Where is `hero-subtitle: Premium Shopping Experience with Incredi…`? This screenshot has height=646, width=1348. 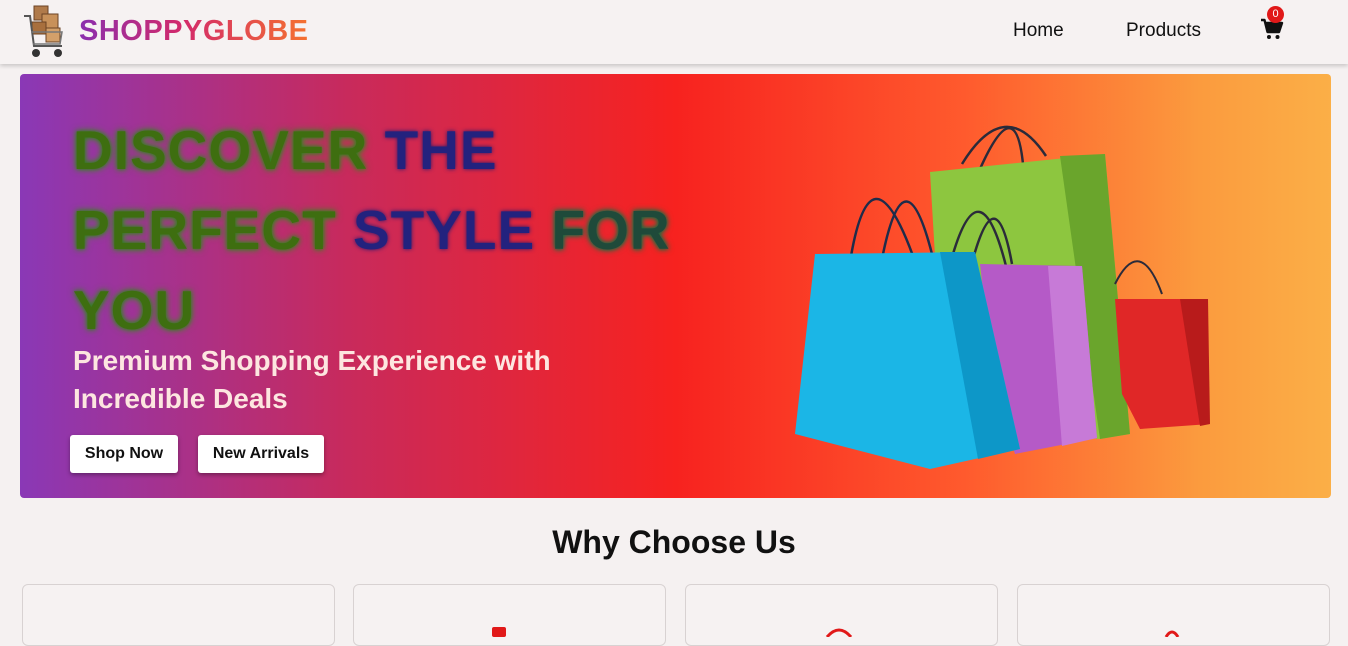 hero-subtitle: Premium Shopping Experience with Incredi… is located at coordinates (312, 379).